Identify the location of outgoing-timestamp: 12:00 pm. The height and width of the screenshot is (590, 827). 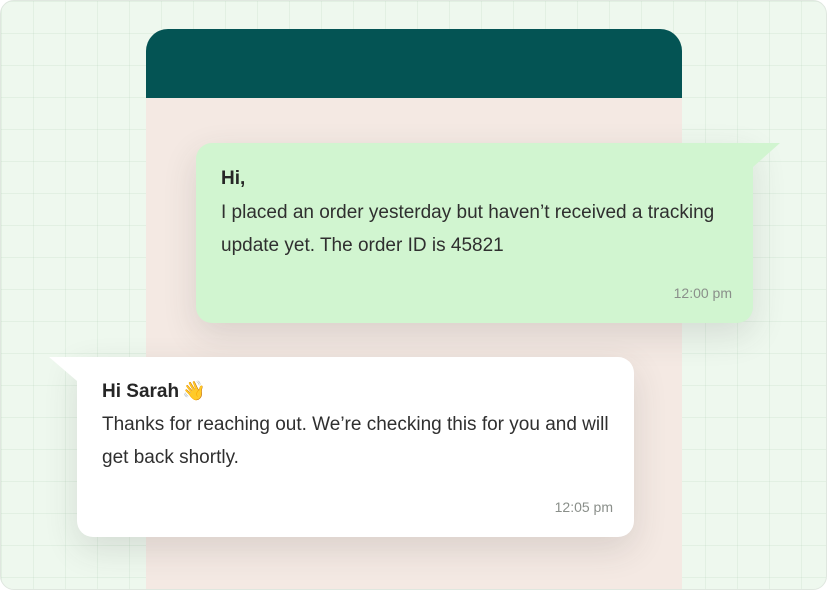
(702, 293).